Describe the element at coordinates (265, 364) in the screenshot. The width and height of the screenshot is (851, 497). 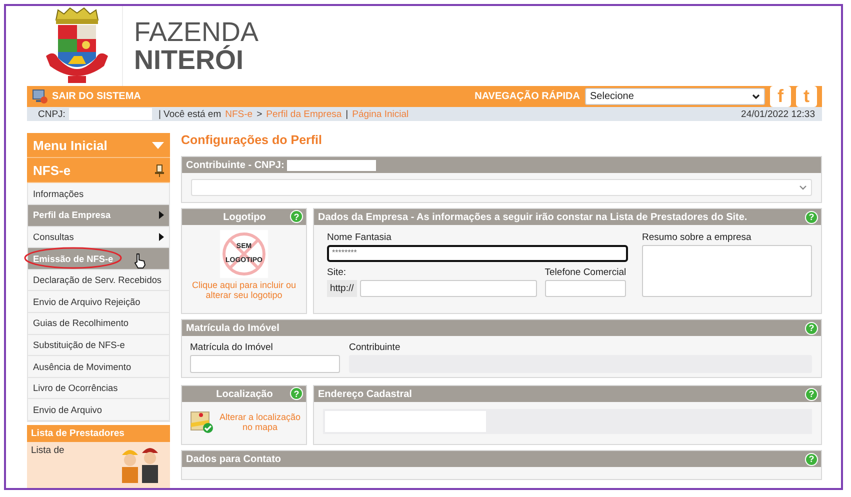
I see `text-field` at that location.